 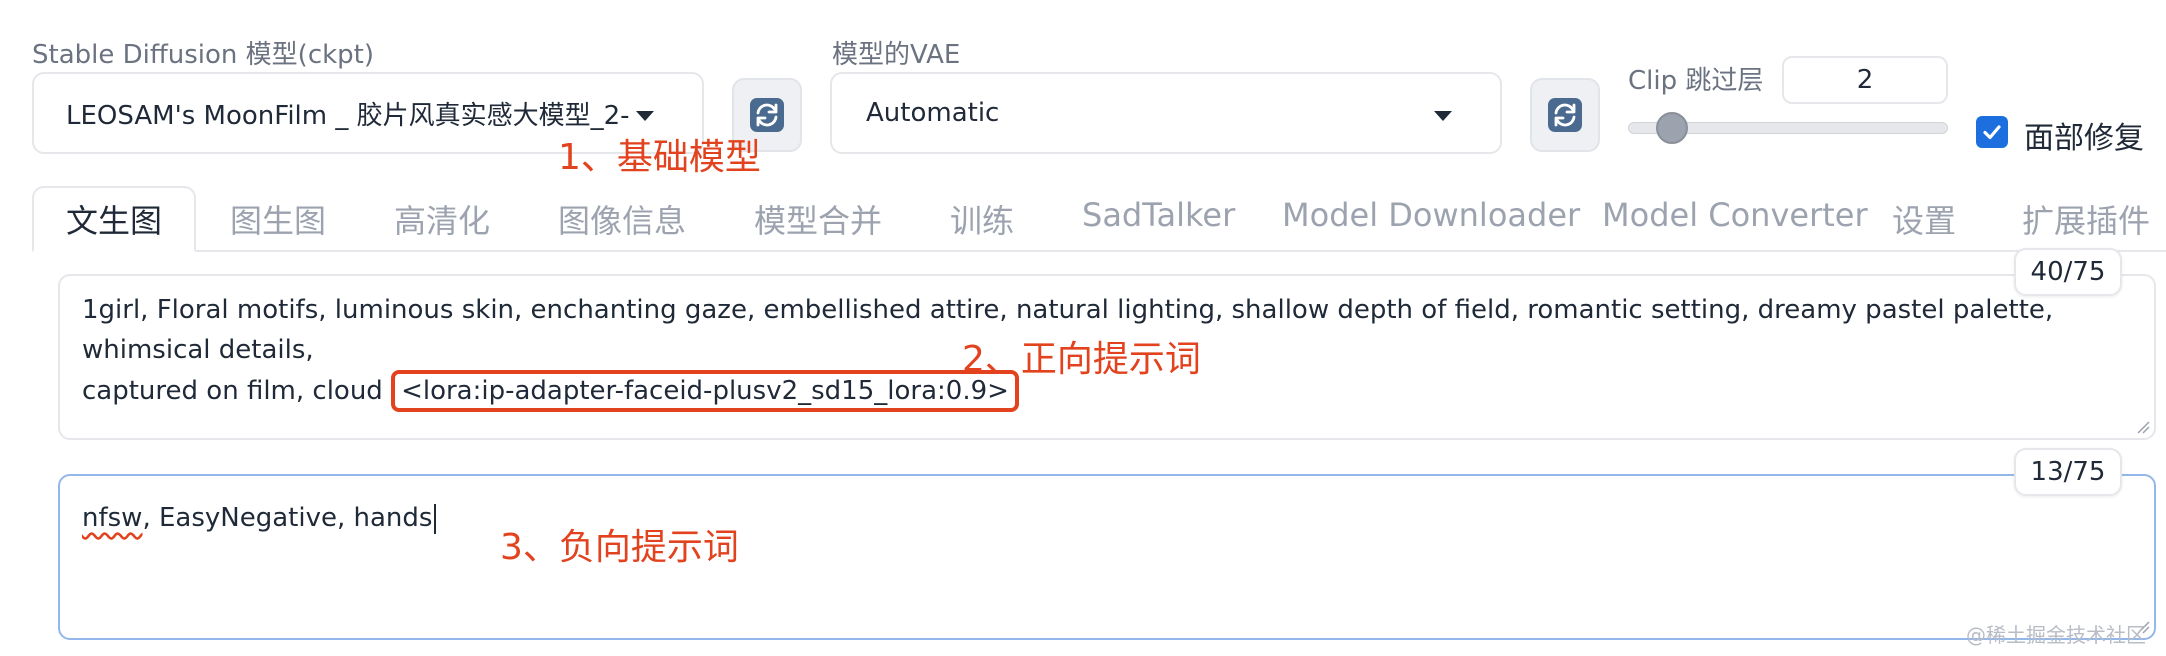 What do you see at coordinates (2056, 635) in the screenshot?
I see `watermark: @稀土掘金技术社区` at bounding box center [2056, 635].